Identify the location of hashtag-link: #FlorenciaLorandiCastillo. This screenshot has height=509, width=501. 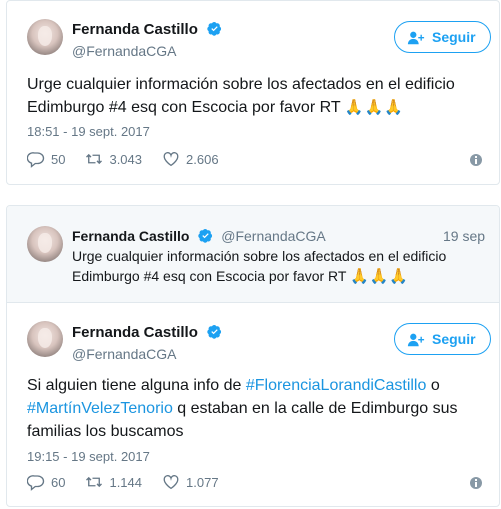
(336, 385).